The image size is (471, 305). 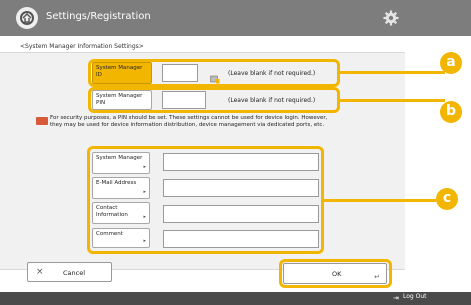 I want to click on title-bar: Settings/Registration, so click(x=235, y=18).